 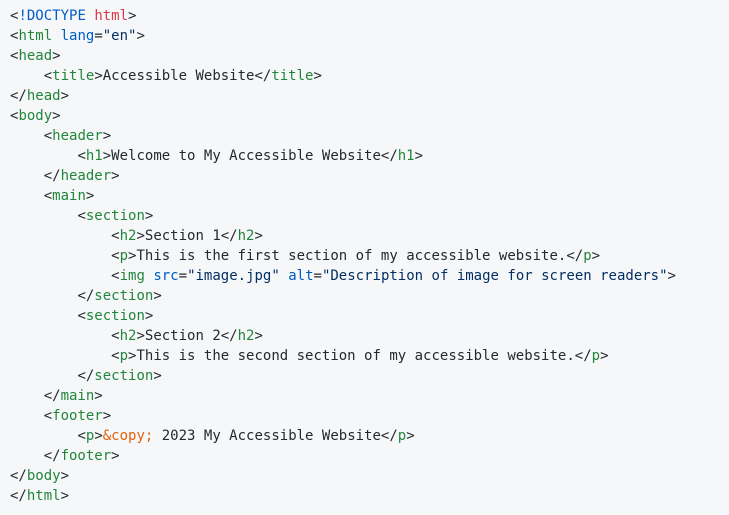 I want to click on code-line: <h2>Section 1</h2>, so click(x=369, y=236).